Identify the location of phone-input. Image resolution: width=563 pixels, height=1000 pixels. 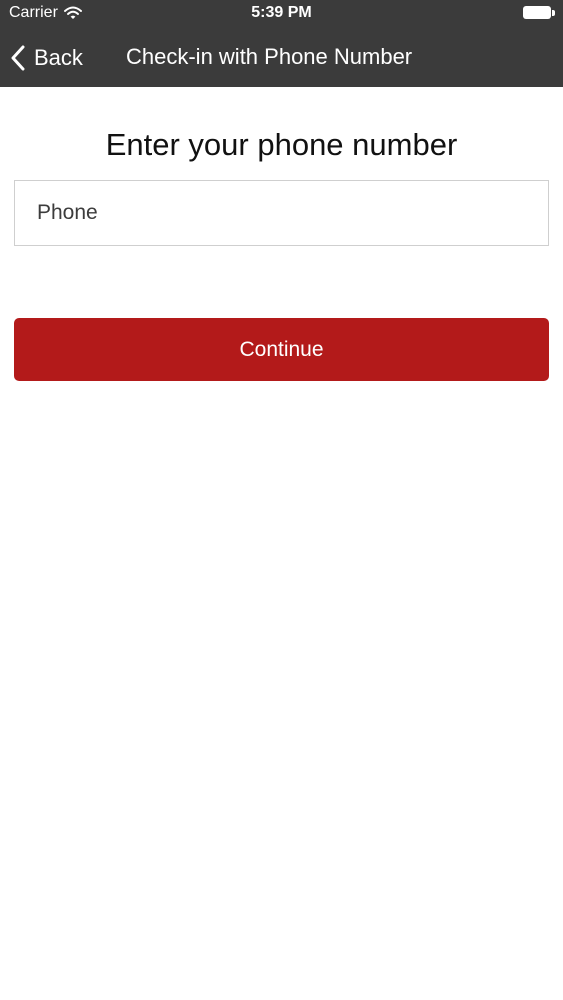
(281, 213).